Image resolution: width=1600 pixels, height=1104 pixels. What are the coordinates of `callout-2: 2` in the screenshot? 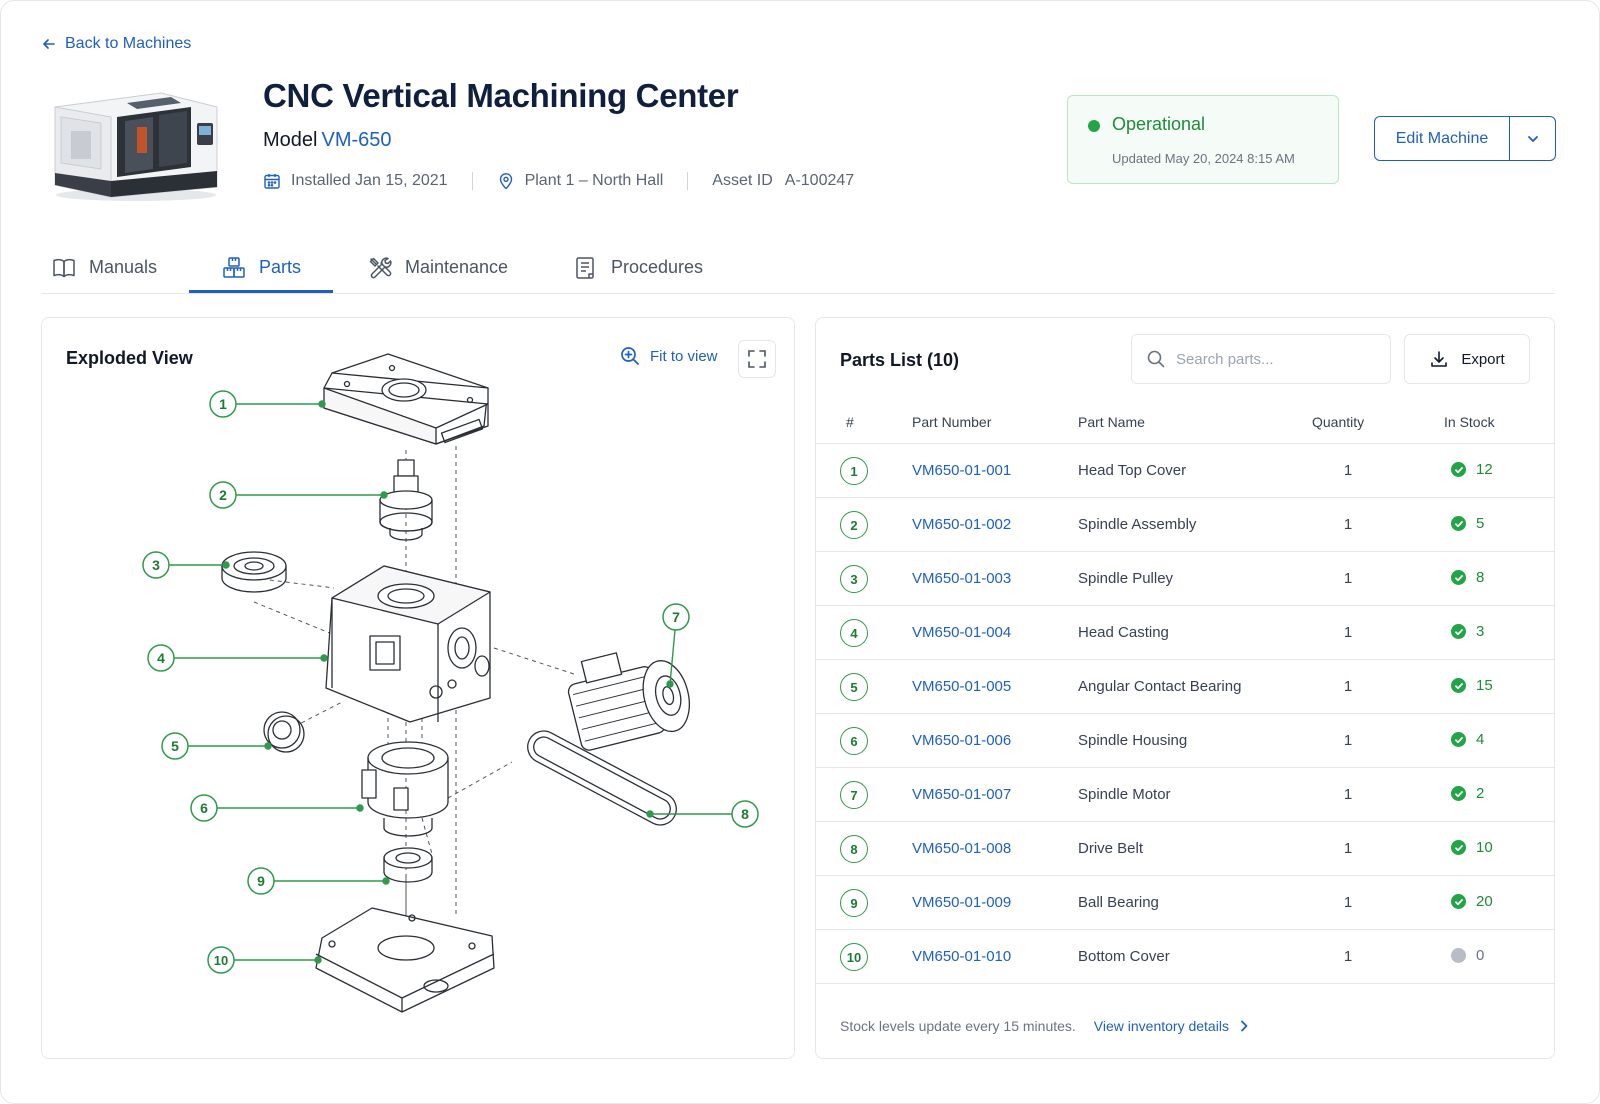 It's located at (223, 495).